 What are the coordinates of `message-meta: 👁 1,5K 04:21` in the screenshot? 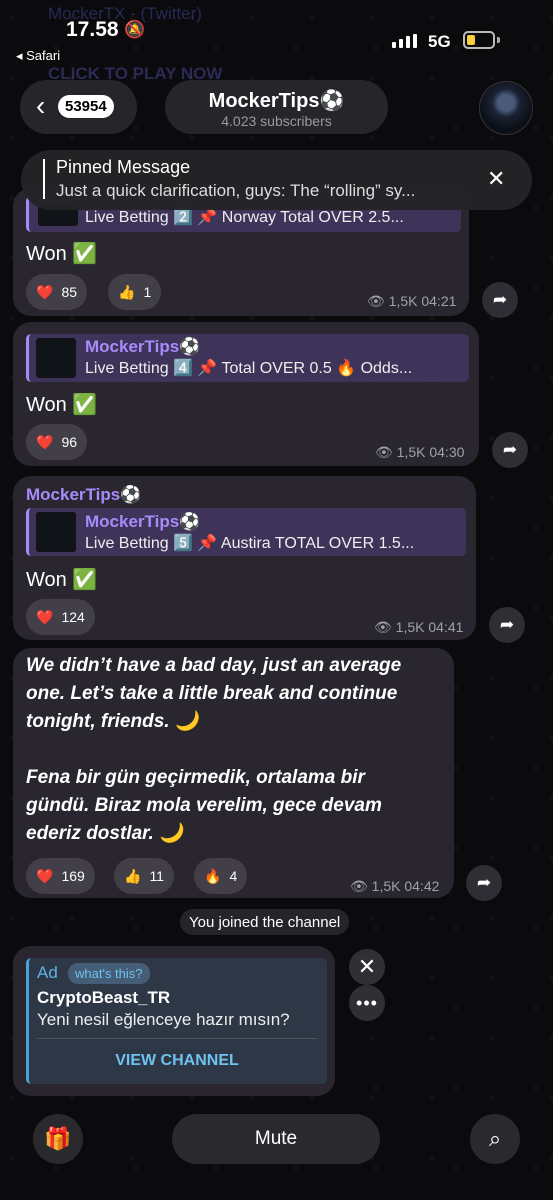 It's located at (412, 301).